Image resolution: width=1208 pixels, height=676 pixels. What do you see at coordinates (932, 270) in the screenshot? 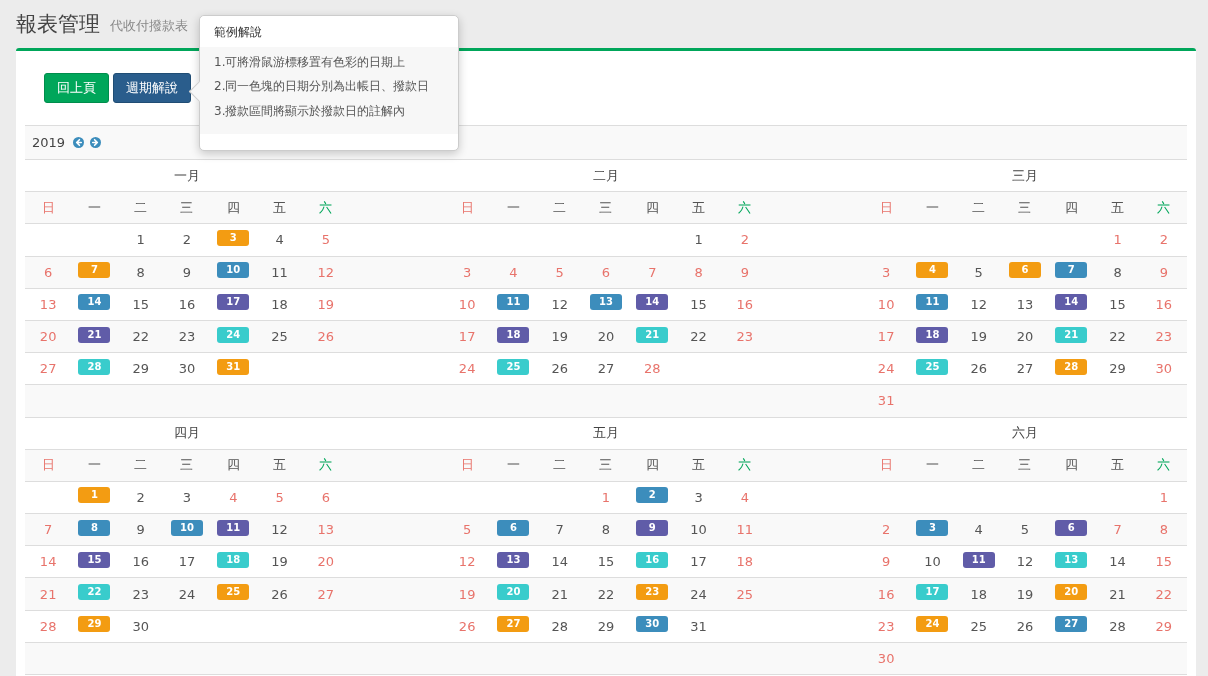
I see `date-badge: 4` at bounding box center [932, 270].